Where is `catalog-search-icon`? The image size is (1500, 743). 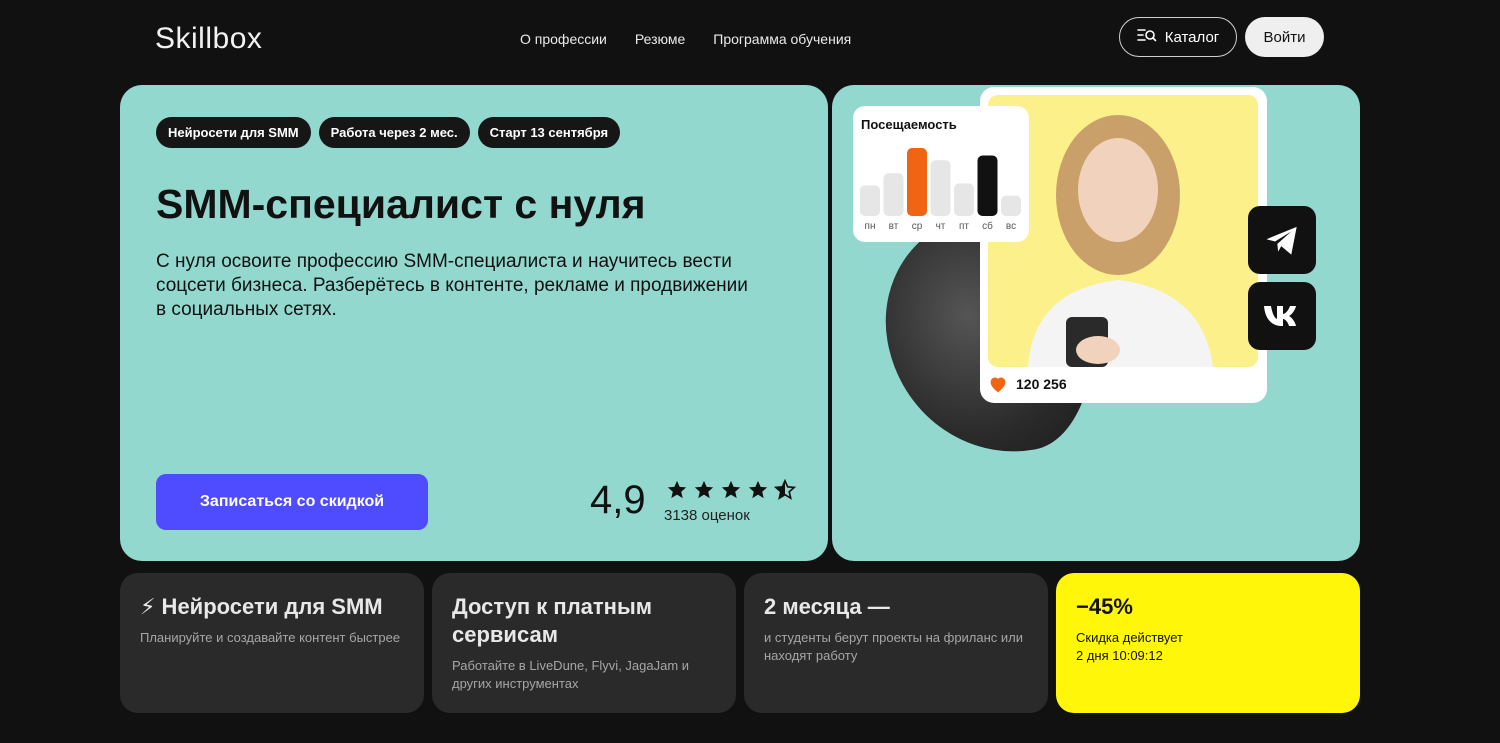
catalog-search-icon is located at coordinates (1146, 37).